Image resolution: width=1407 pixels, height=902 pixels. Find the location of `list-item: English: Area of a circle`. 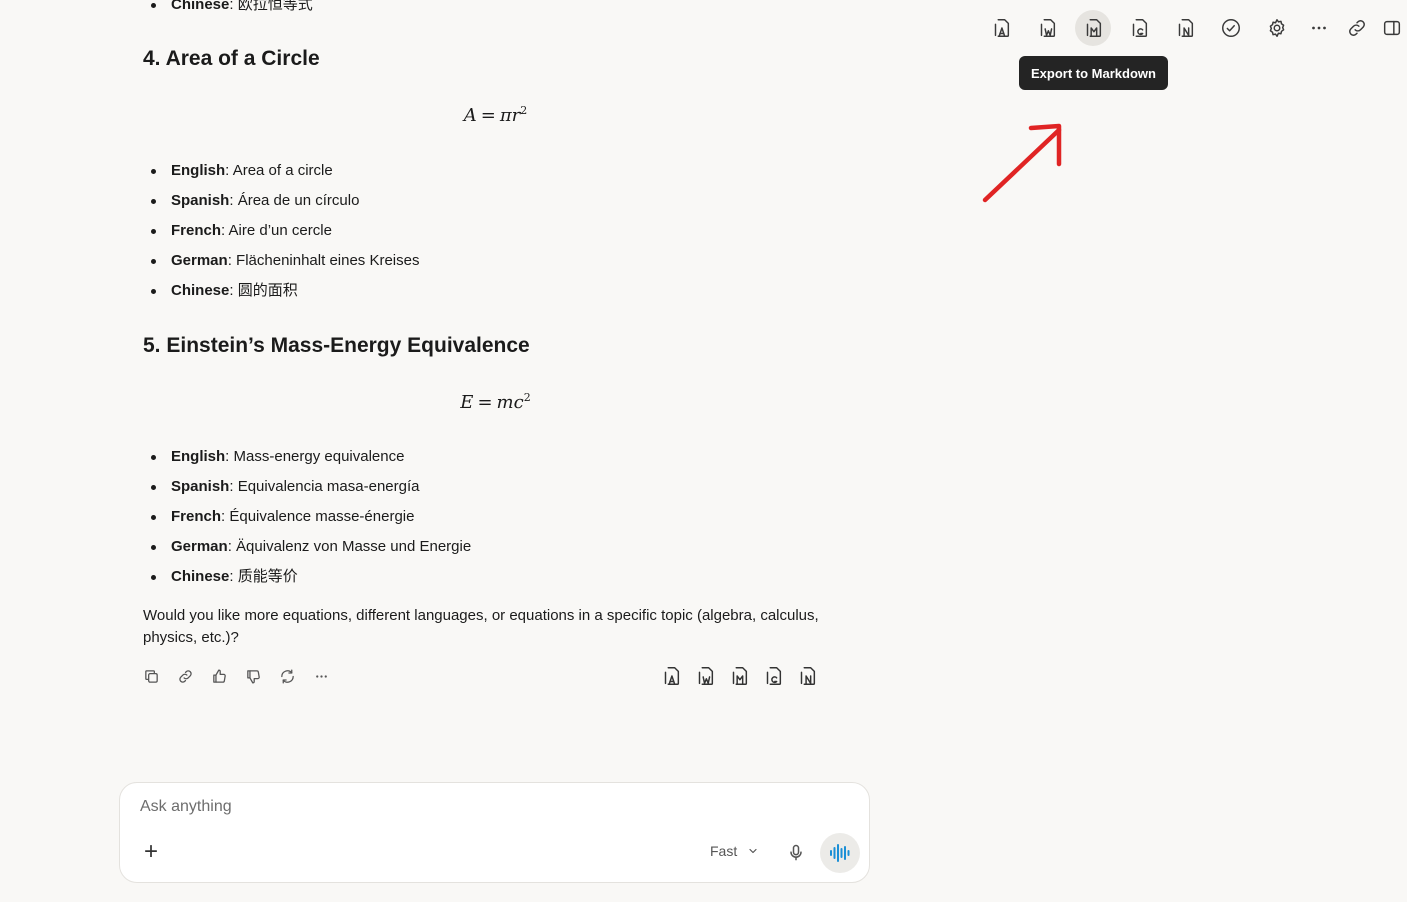

list-item: English: Area of a circle is located at coordinates (281, 176).